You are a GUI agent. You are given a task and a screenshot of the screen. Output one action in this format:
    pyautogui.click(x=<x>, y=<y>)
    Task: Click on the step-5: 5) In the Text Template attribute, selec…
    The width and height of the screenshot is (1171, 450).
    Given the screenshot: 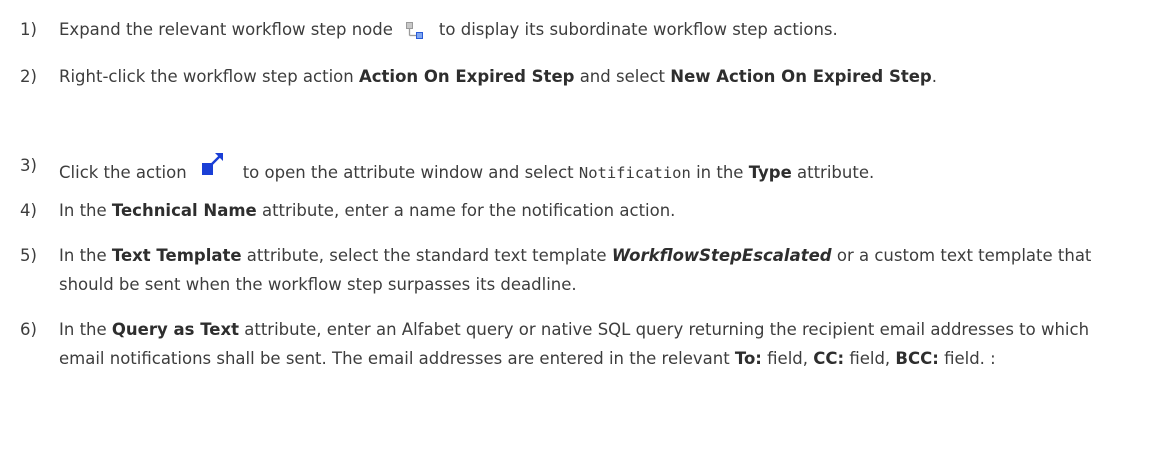 What is the action you would take?
    pyautogui.click(x=559, y=270)
    